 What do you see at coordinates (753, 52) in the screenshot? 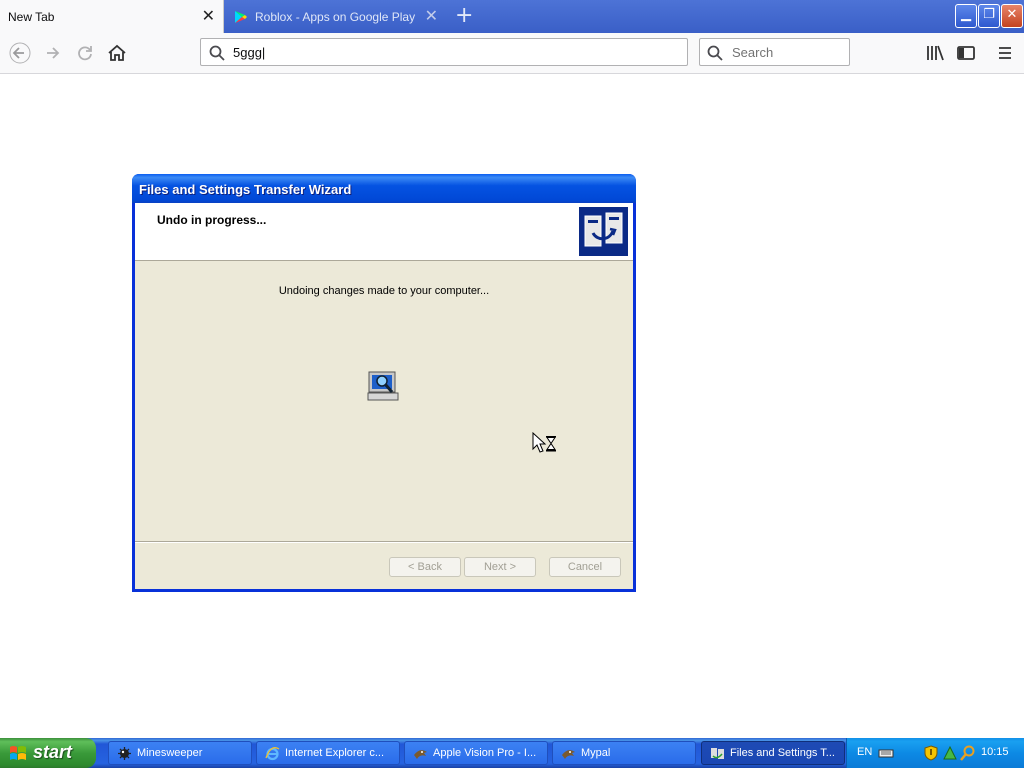
I see `search-placeholder: Search` at bounding box center [753, 52].